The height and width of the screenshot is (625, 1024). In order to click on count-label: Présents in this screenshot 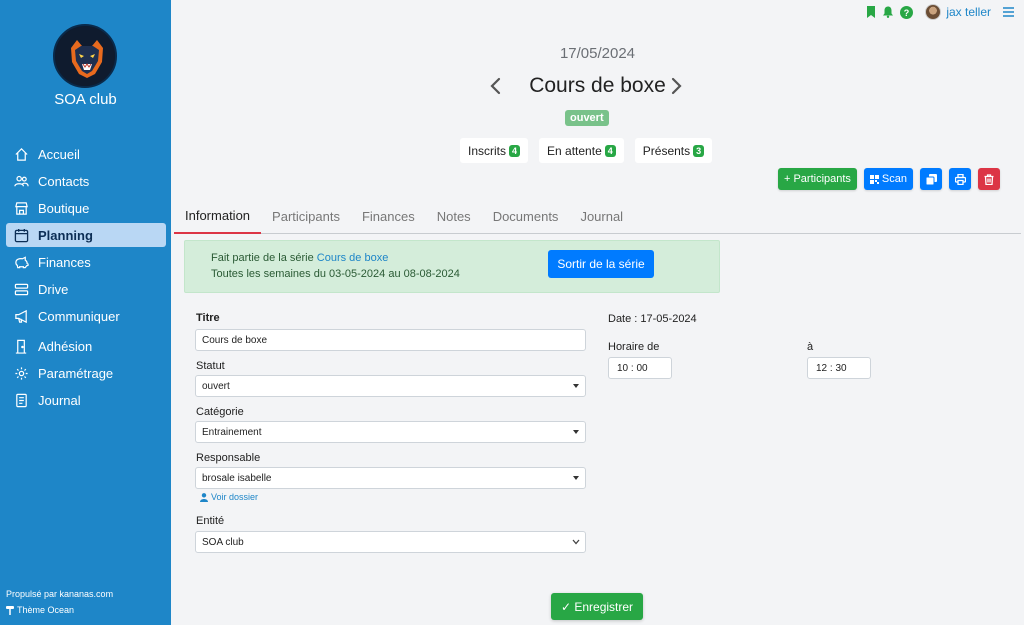, I will do `click(666, 150)`.